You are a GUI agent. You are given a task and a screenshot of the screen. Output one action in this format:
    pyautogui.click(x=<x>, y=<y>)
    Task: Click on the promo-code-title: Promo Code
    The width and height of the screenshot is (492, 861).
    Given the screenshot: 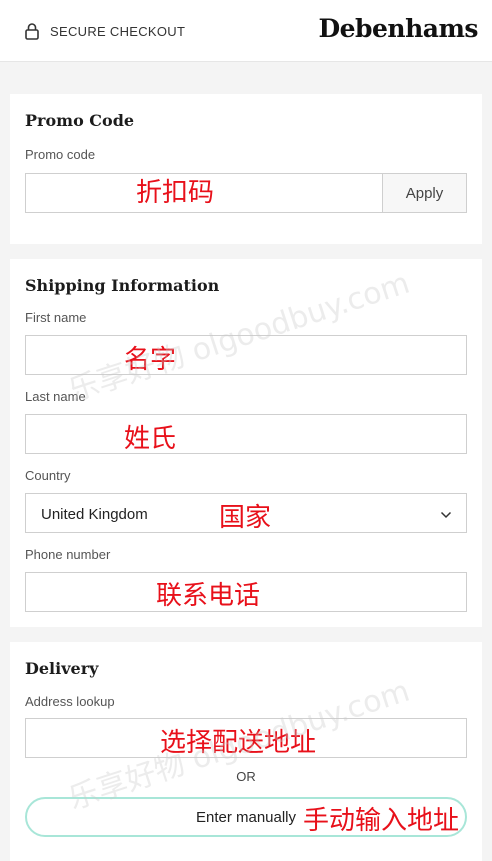 What is the action you would take?
    pyautogui.click(x=80, y=120)
    